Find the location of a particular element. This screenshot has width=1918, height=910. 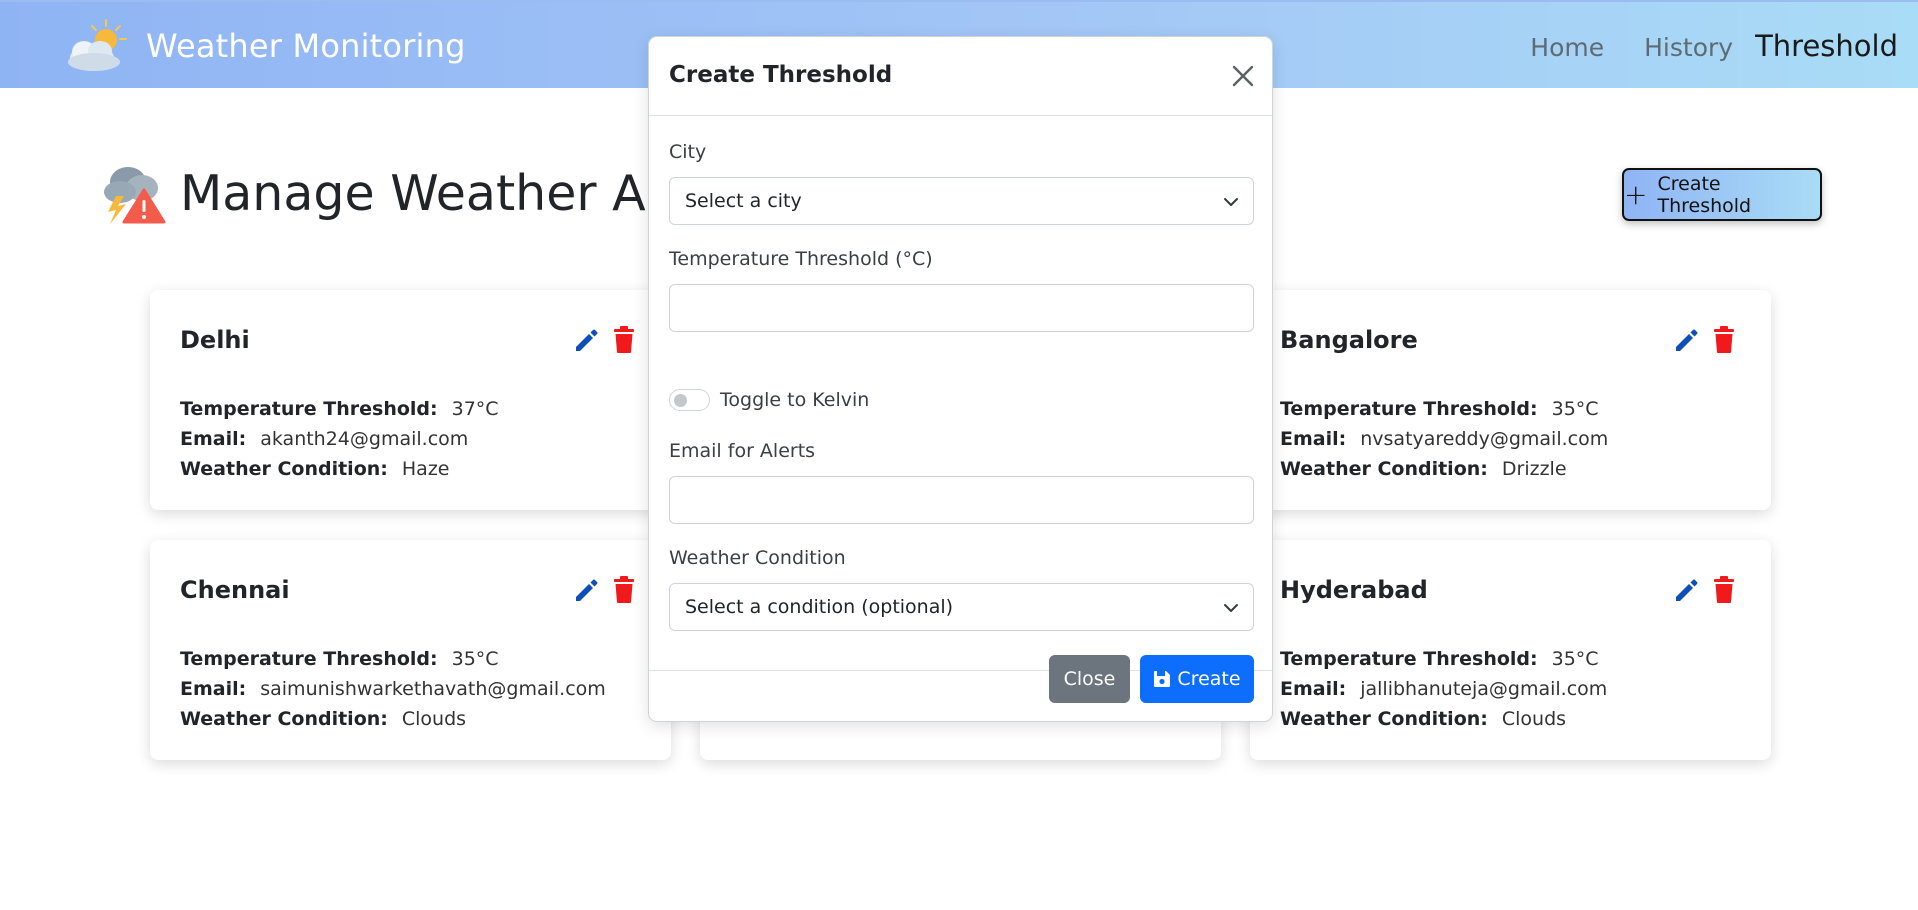

create-button-label: Create is located at coordinates (1209, 679).